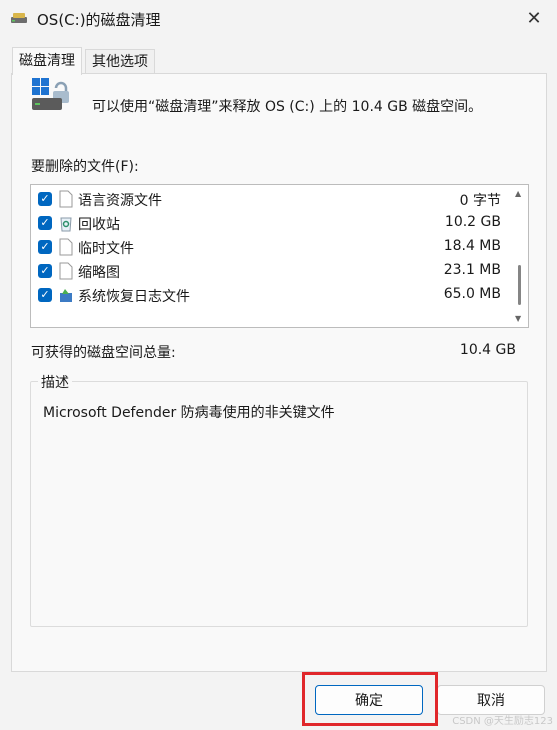  I want to click on system-restore-icon, so click(66, 295).